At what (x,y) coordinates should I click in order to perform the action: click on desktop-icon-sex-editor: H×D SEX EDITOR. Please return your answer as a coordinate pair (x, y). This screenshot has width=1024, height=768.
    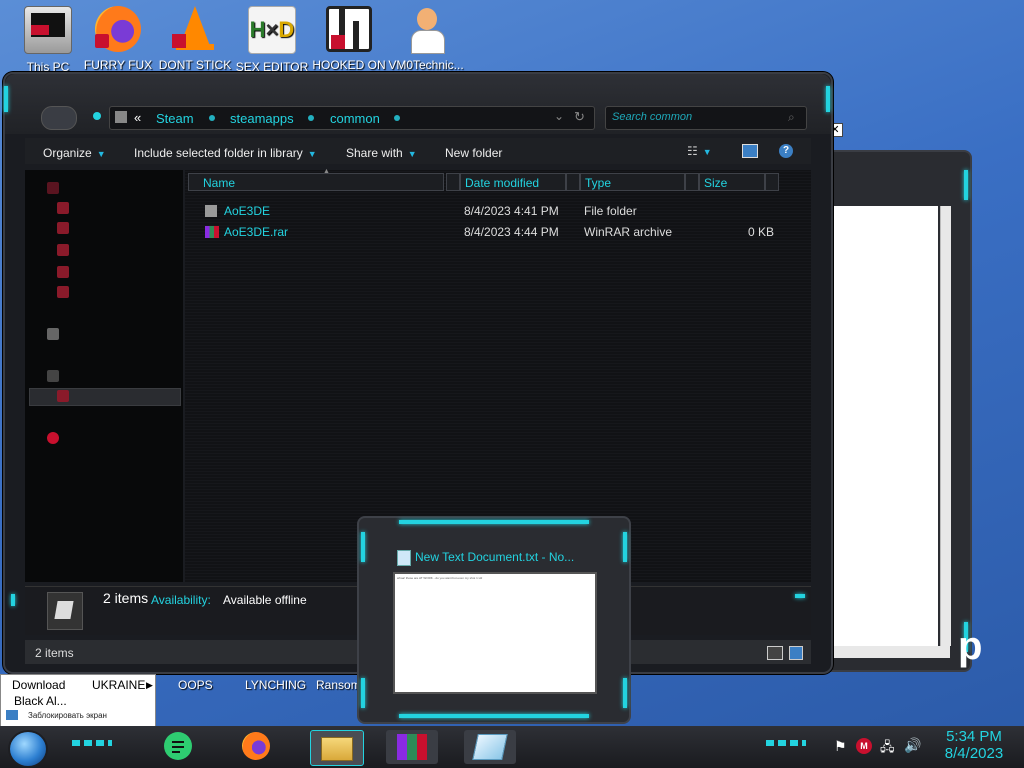
    Looking at the image, I should click on (272, 40).